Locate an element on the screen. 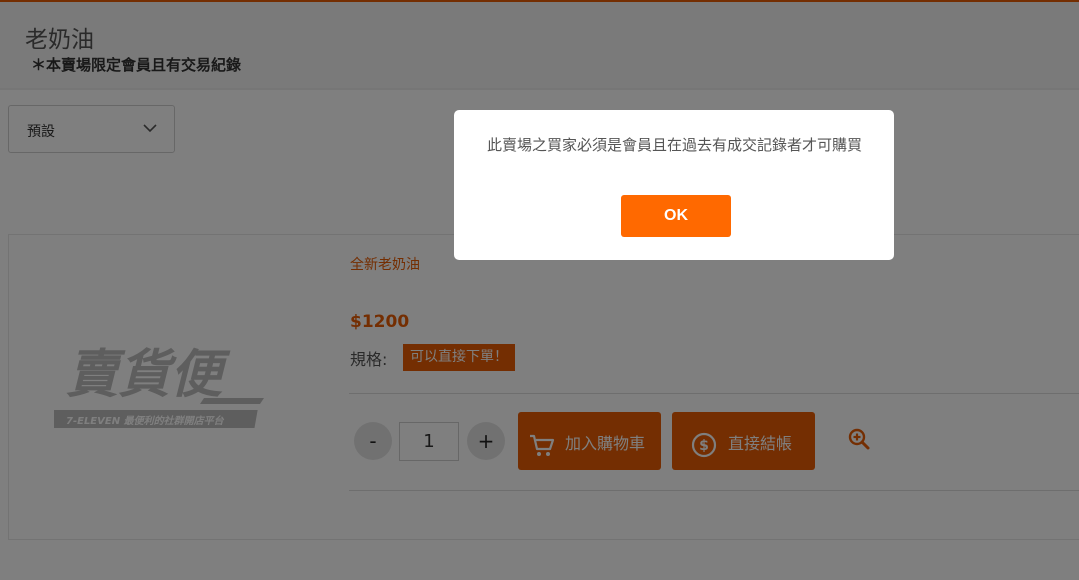 Image resolution: width=1079 pixels, height=580 pixels. alert-message: 此賣場之買家必須是會員且在過去有成交記錄者才可購買 is located at coordinates (675, 145).